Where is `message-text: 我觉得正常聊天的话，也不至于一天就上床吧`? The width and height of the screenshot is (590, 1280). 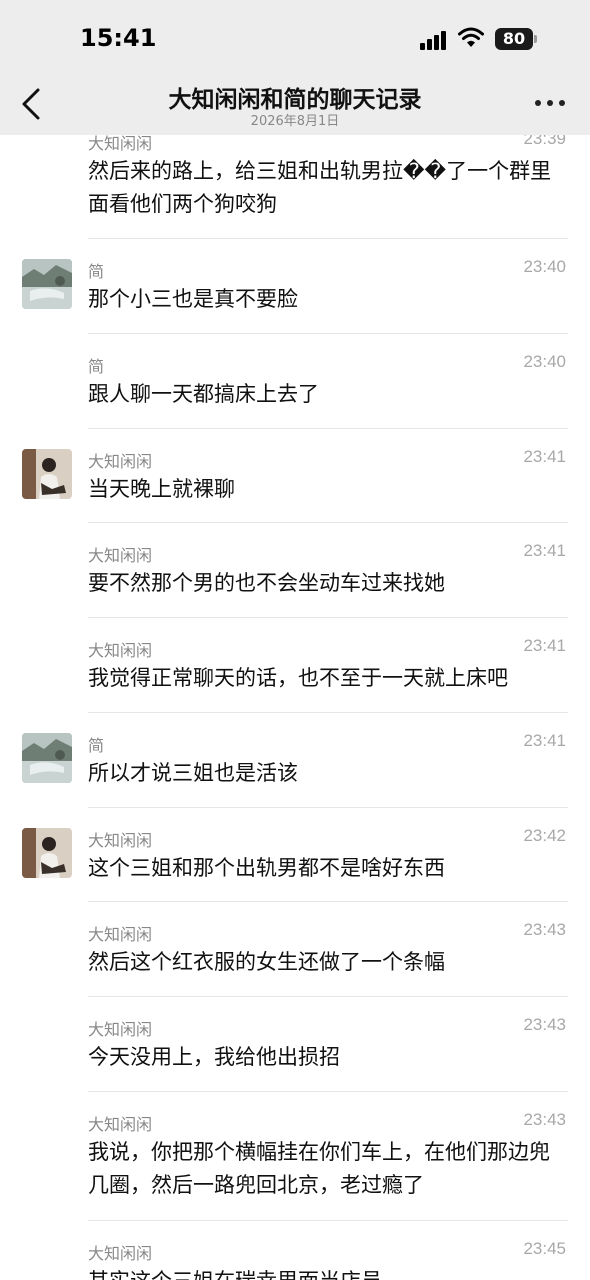 message-text: 我觉得正常聊天的话，也不至于一天就上床吧 is located at coordinates (298, 678).